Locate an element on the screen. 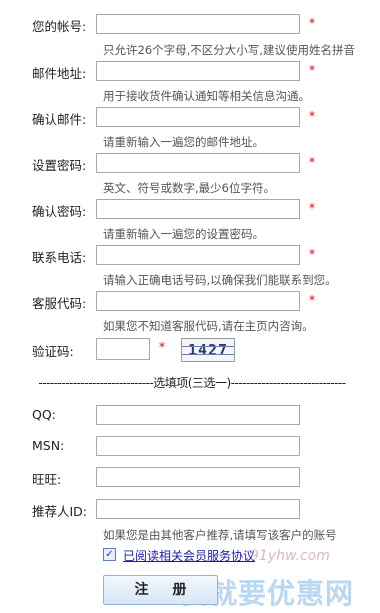 The width and height of the screenshot is (380, 613). qq-label: QQ: is located at coordinates (44, 414).